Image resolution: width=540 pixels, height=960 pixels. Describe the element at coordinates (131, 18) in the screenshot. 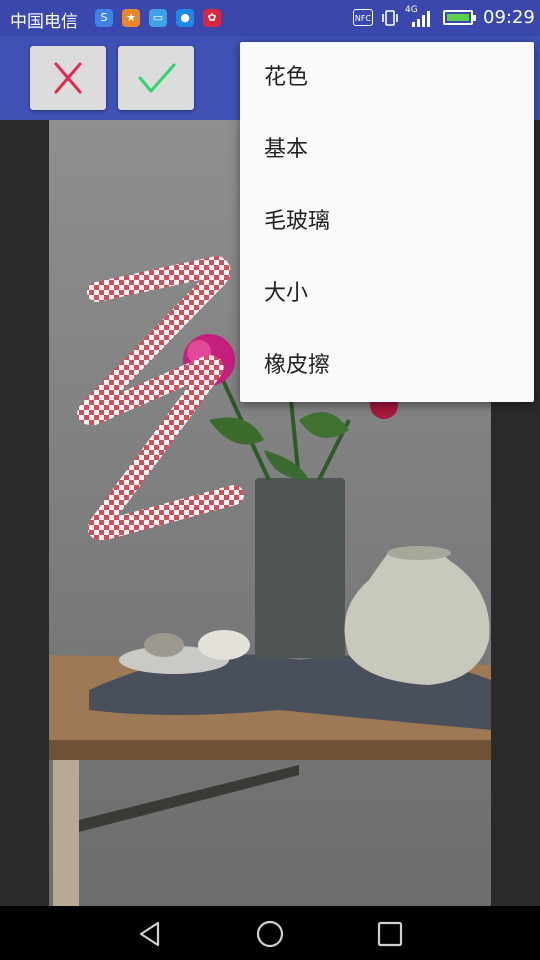

I see `fox-icon: ★` at that location.